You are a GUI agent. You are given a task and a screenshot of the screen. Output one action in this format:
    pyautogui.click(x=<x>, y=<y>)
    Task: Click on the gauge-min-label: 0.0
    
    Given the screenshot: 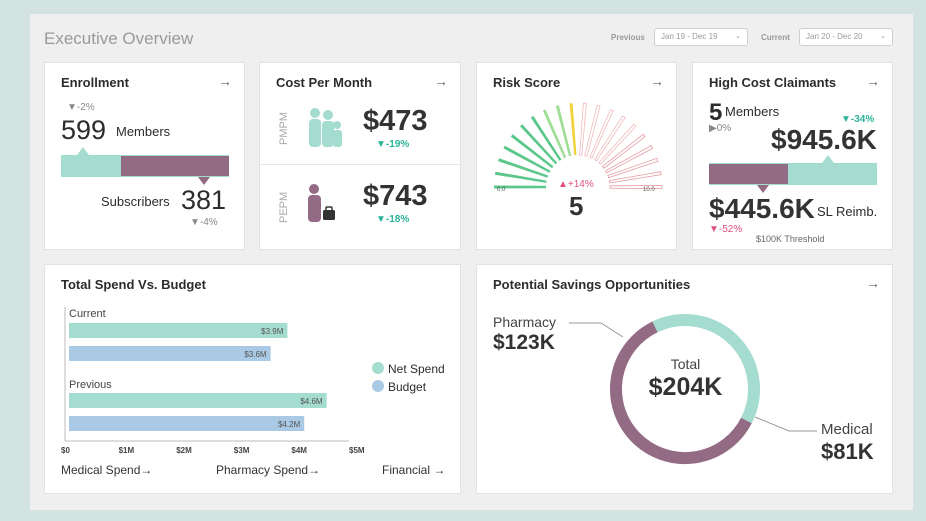 What is the action you would take?
    pyautogui.click(x=501, y=190)
    